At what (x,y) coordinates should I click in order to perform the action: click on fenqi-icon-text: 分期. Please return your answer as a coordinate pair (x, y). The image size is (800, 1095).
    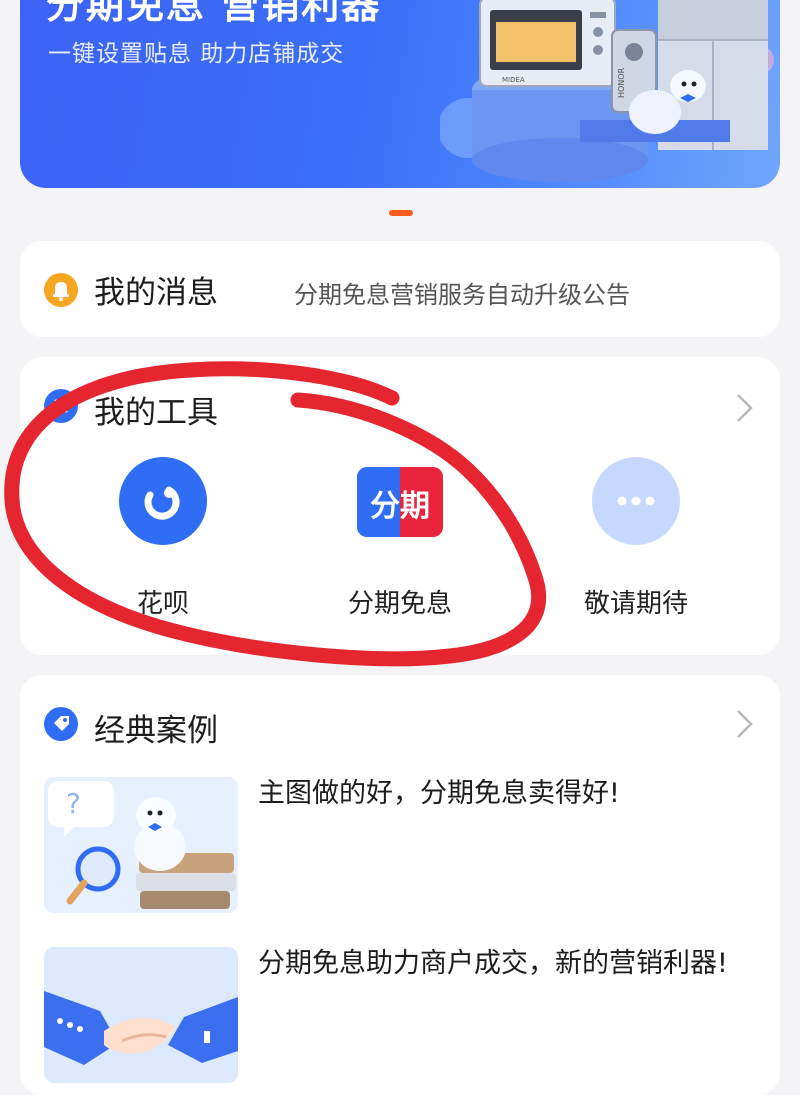
    Looking at the image, I should click on (400, 506).